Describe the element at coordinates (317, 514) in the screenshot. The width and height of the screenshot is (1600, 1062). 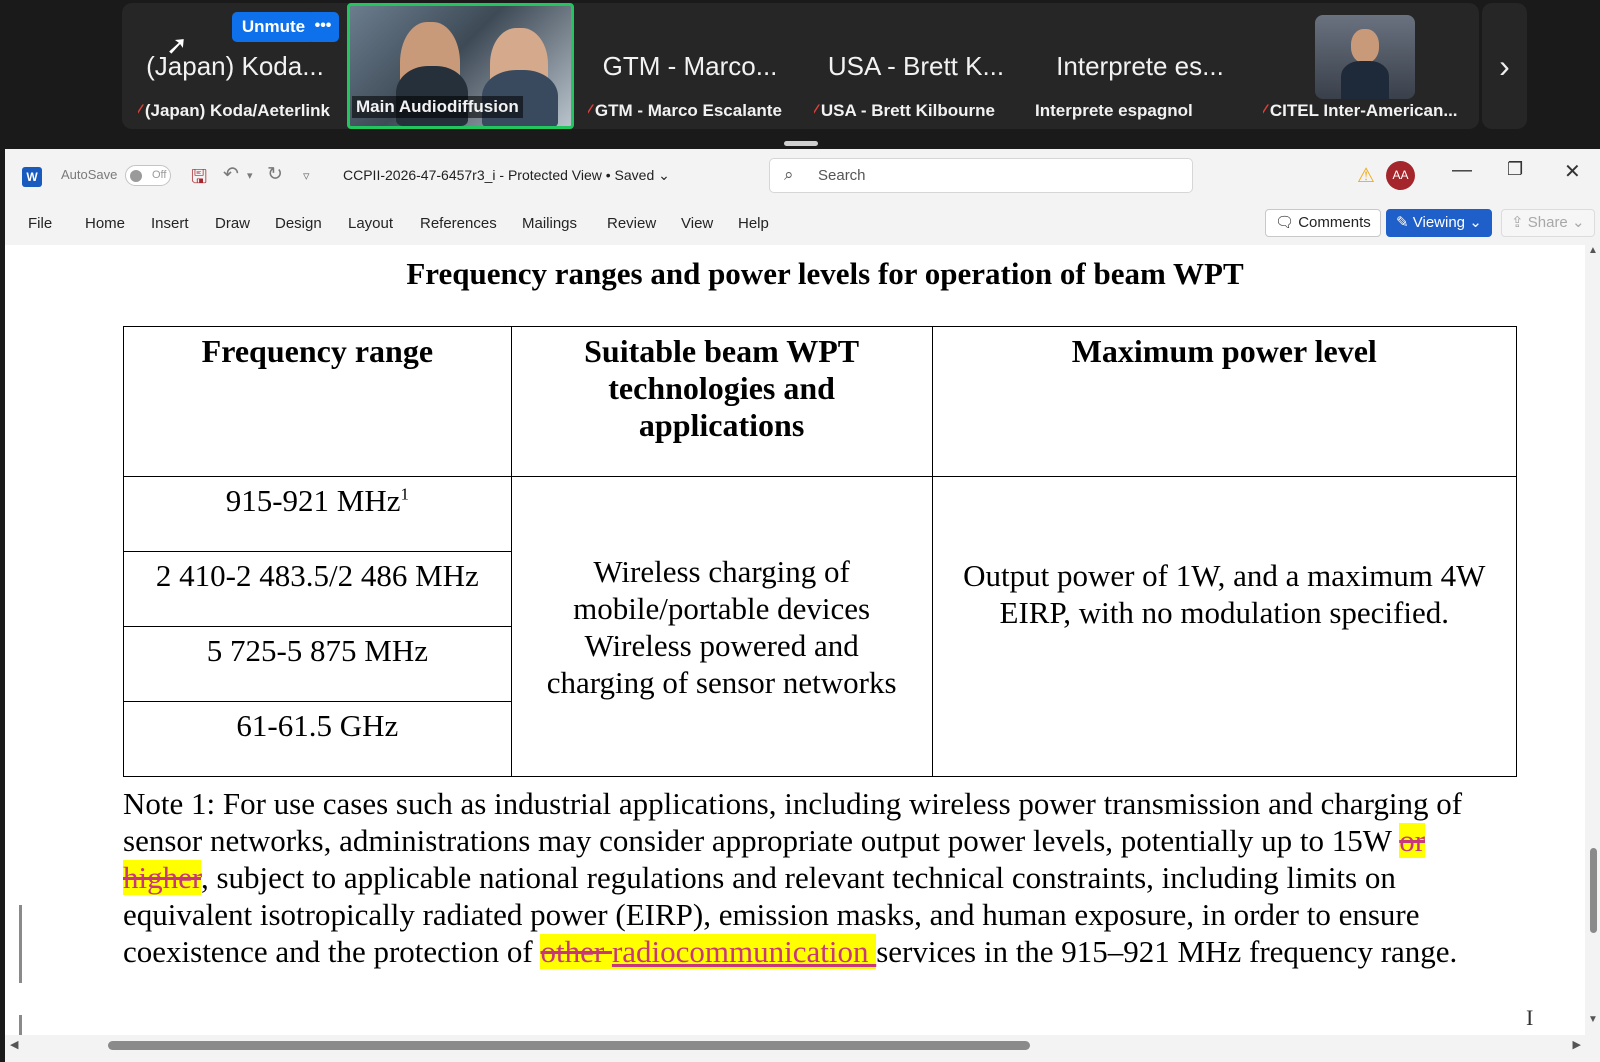
I see `frequency-cell: 915-921 MHz1` at that location.